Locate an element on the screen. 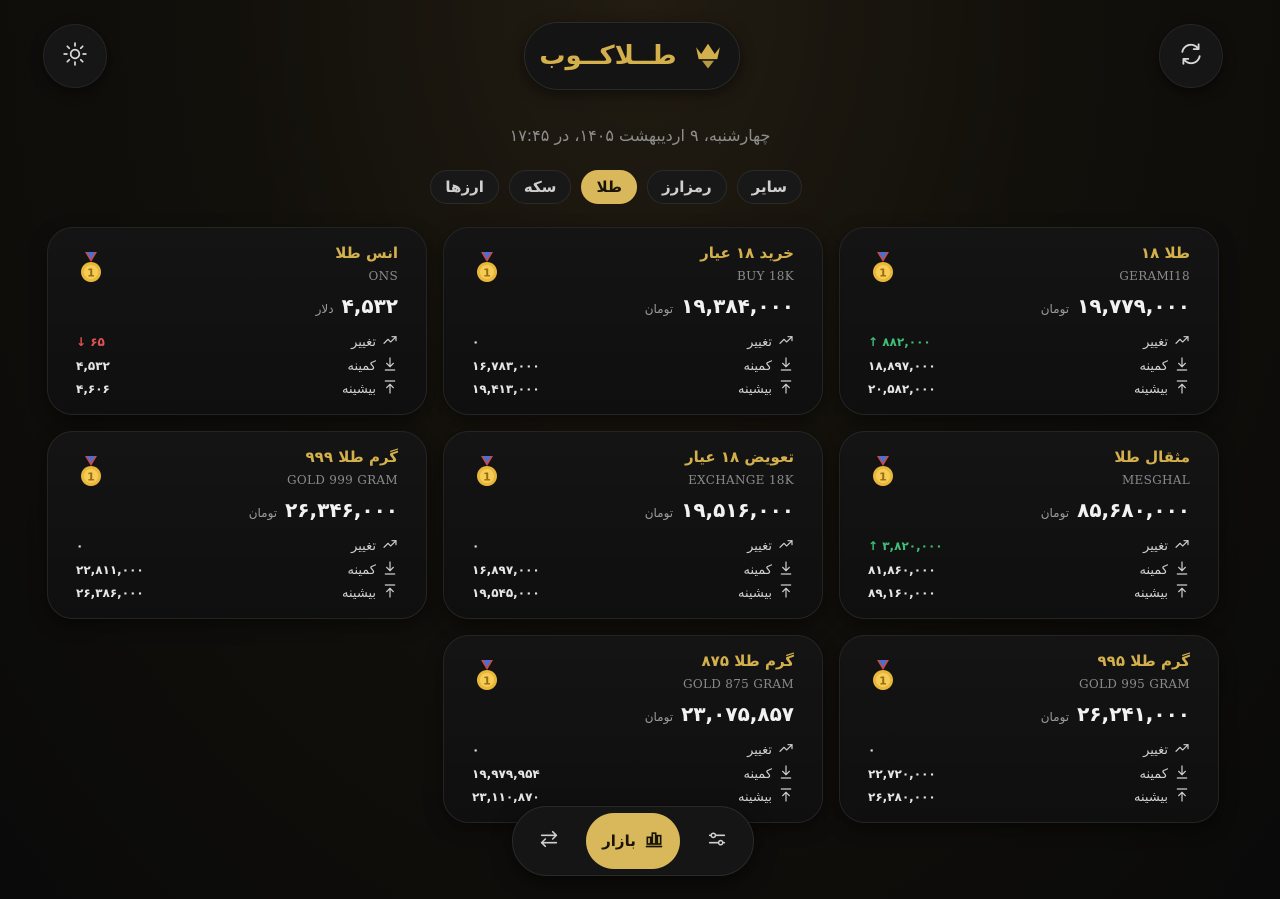  change-value: ↓ ۶۵ is located at coordinates (90, 342).